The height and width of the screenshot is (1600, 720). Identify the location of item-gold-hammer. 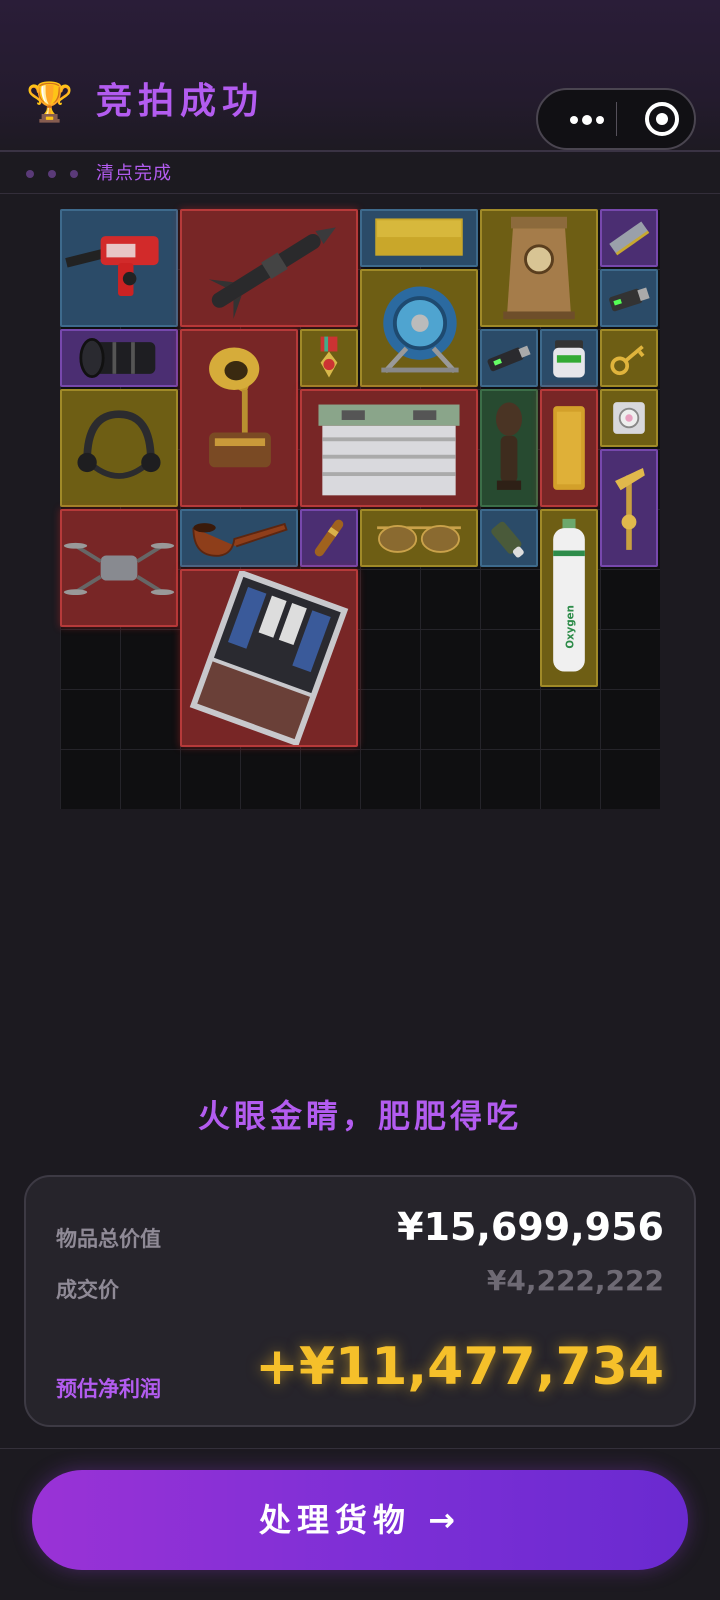
(629, 508).